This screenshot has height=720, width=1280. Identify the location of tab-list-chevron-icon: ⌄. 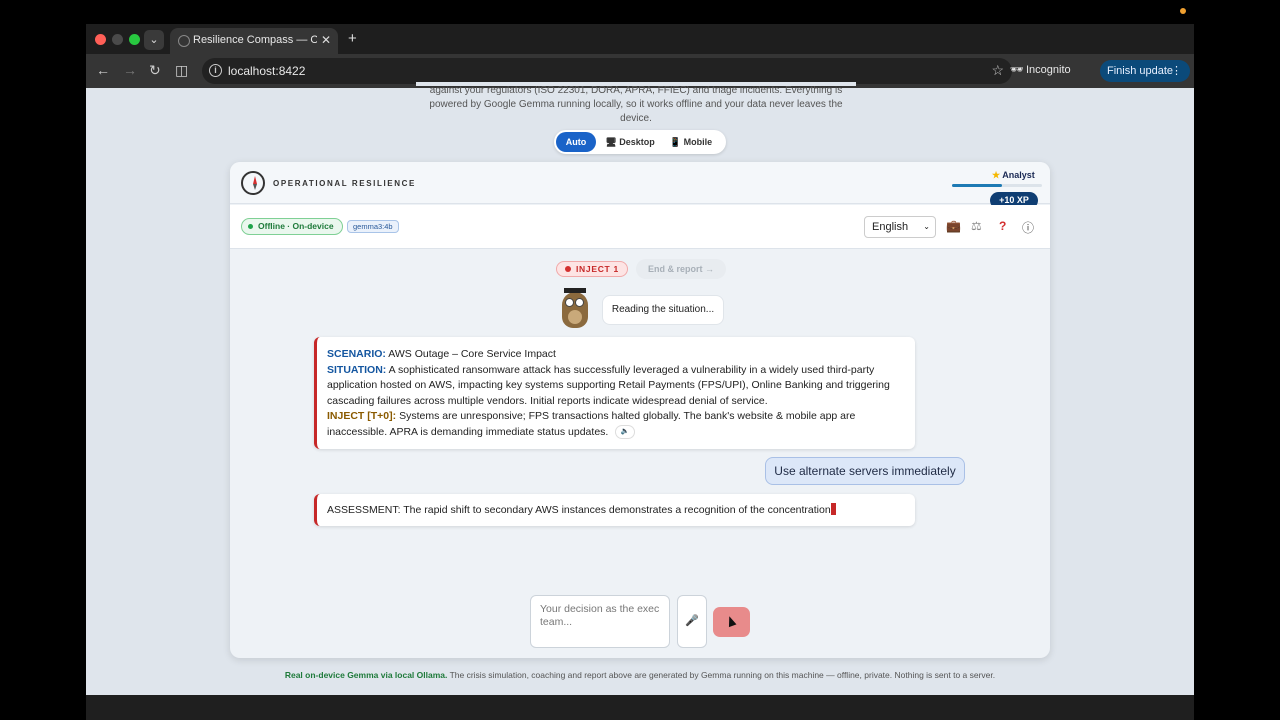
(154, 40).